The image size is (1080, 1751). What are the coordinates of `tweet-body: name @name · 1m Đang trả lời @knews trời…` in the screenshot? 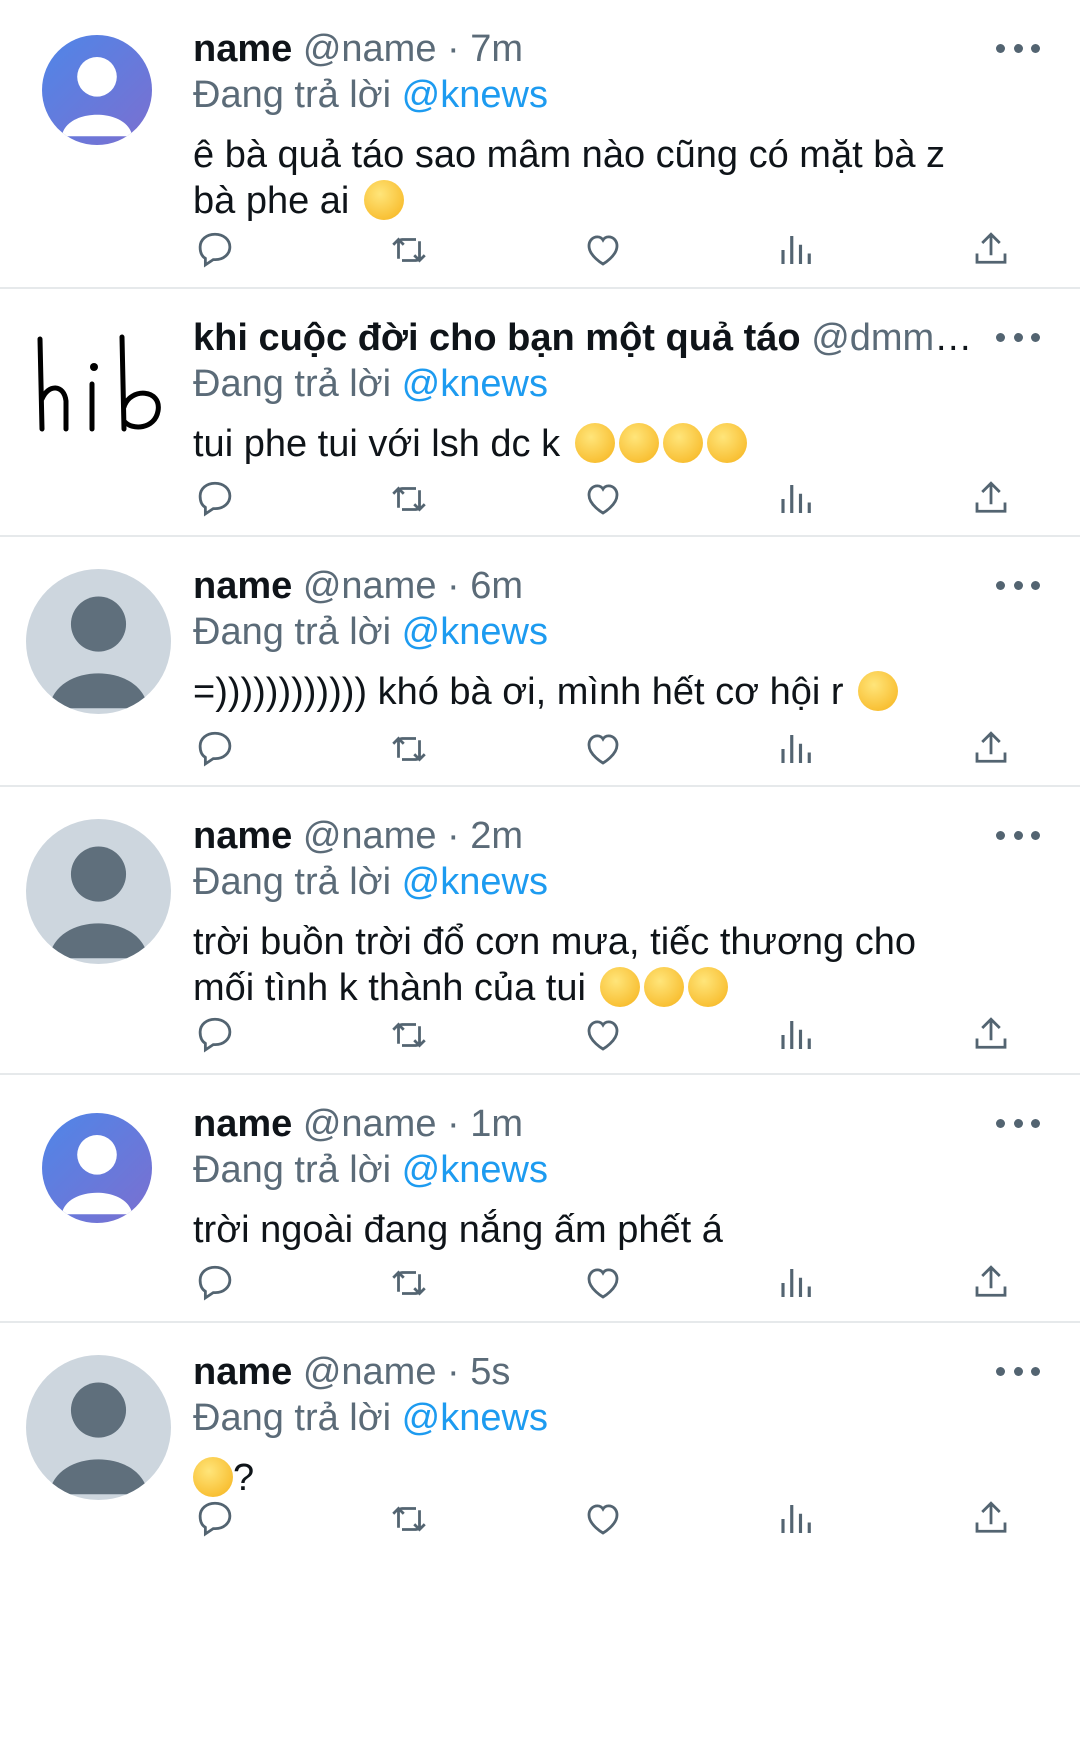 It's located at (636, 1164).